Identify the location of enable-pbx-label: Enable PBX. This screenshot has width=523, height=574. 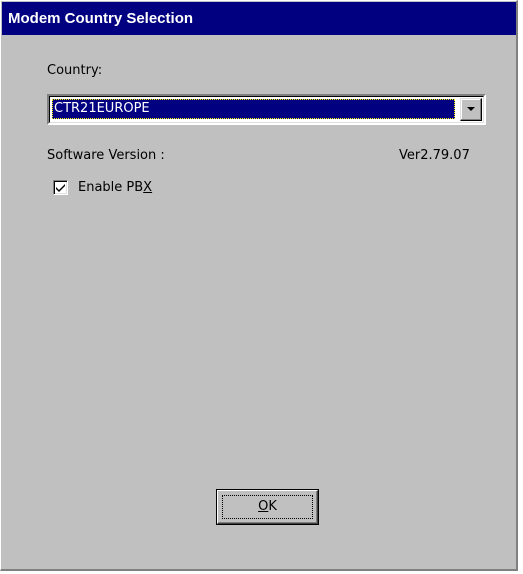
(115, 188).